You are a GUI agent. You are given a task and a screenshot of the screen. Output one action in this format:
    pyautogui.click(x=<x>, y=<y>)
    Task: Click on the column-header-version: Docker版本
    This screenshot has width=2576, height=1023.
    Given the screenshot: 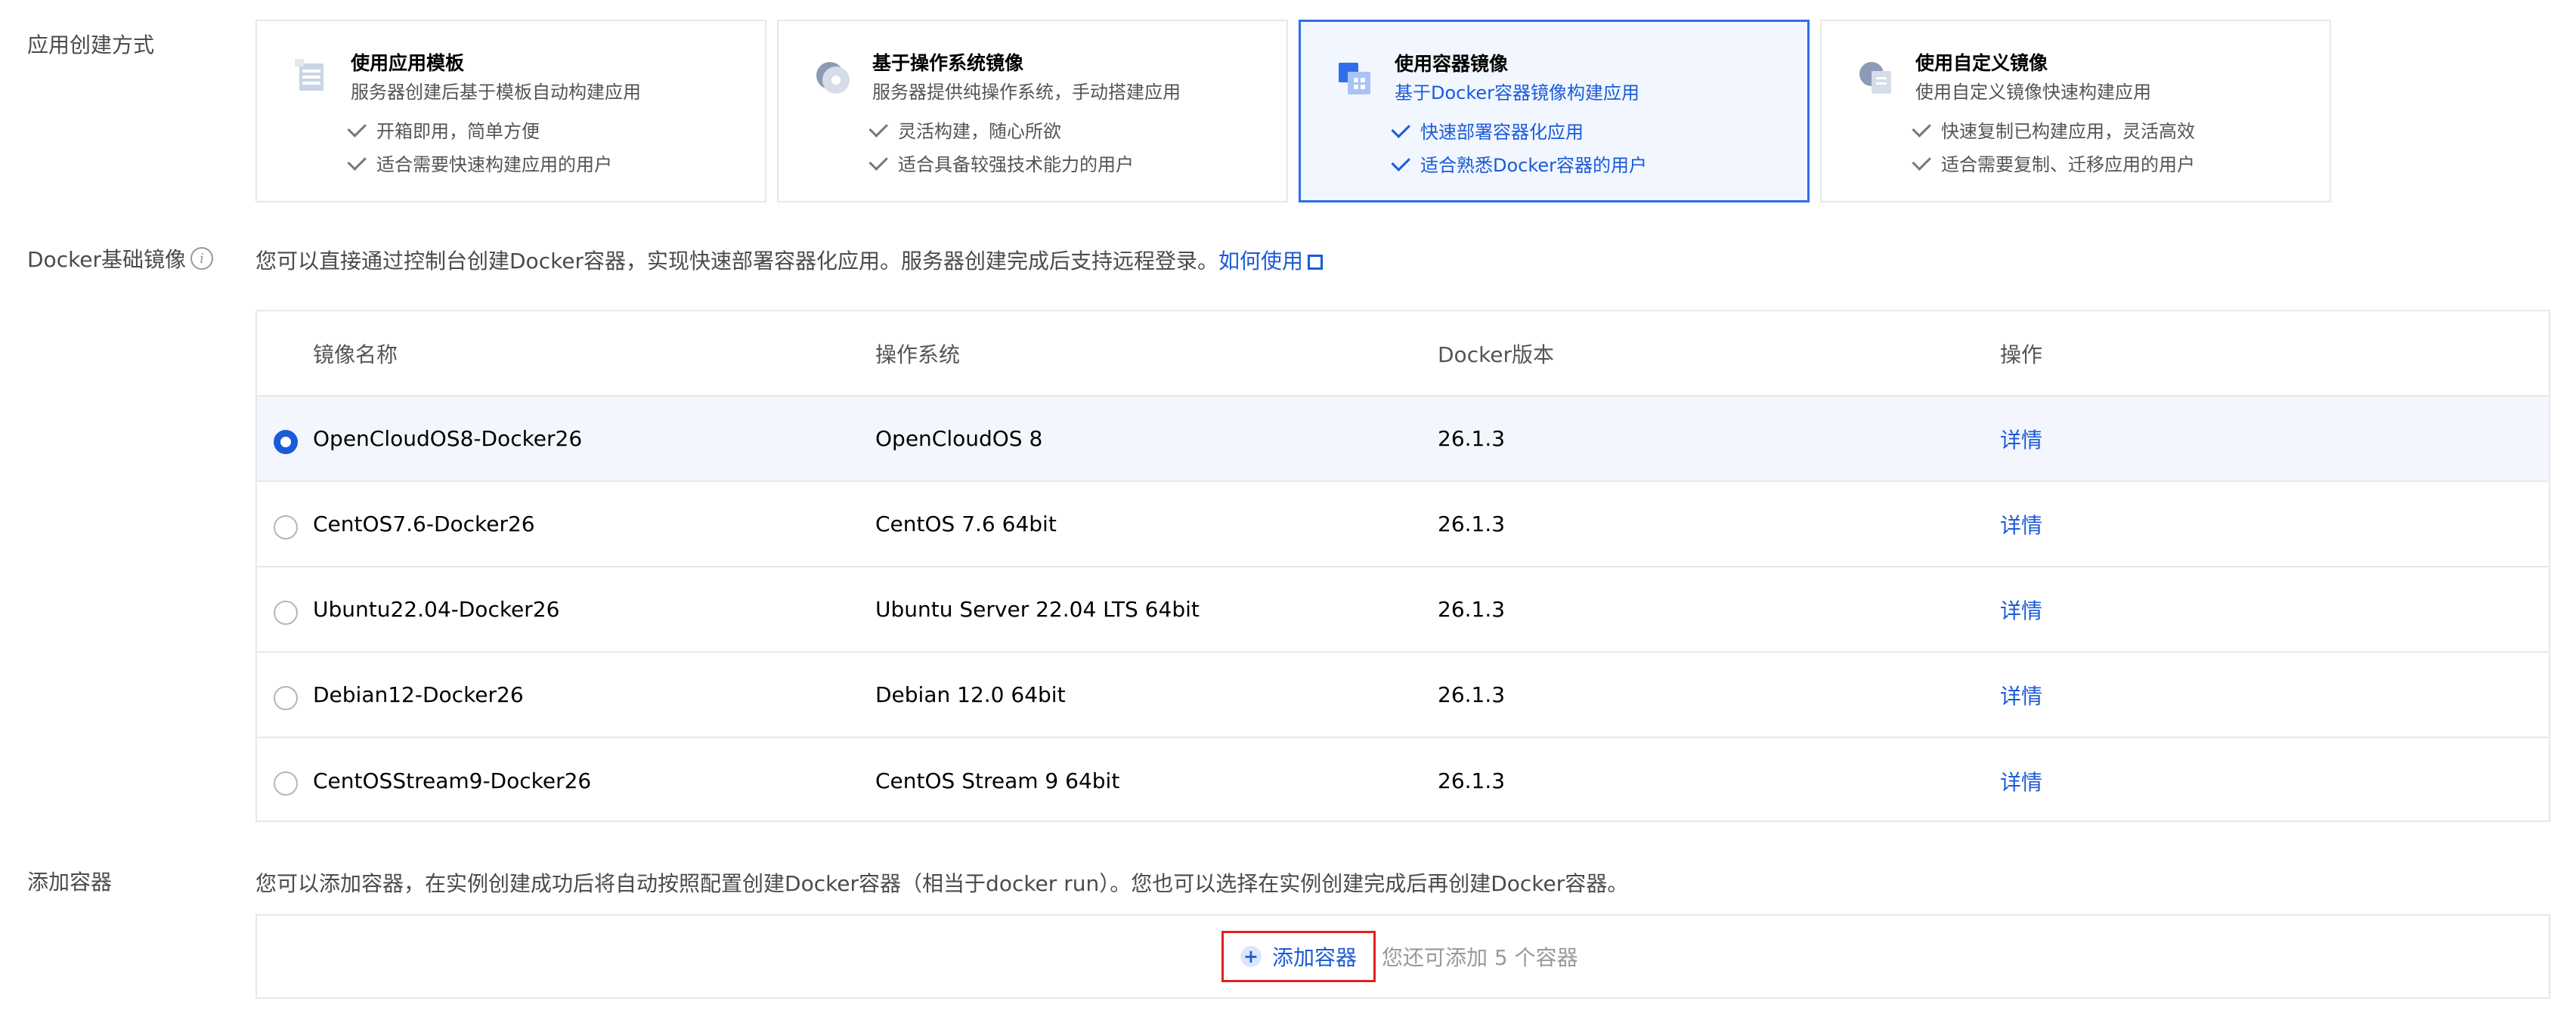 What is the action you would take?
    pyautogui.click(x=1496, y=354)
    